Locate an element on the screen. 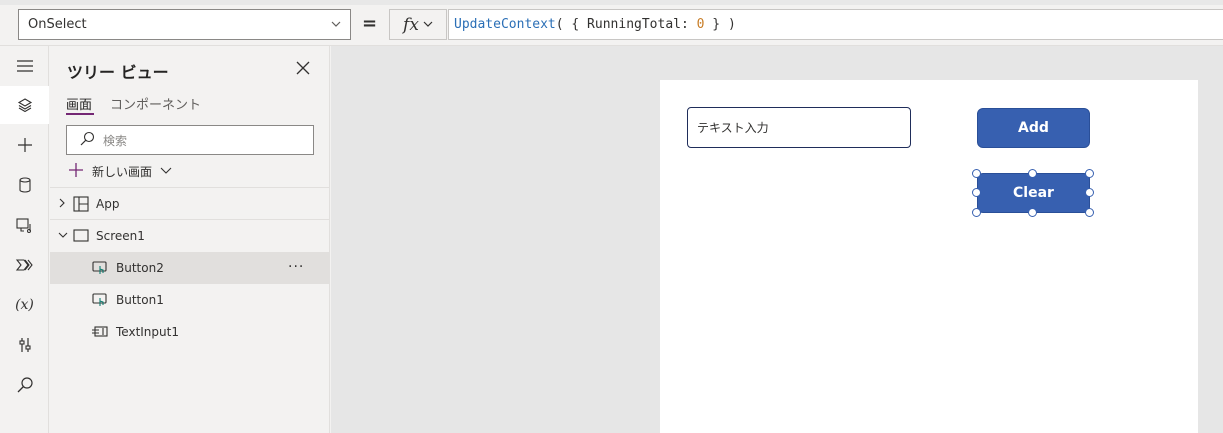 This screenshot has height=433, width=1223. property-value: OnSelect is located at coordinates (57, 24).